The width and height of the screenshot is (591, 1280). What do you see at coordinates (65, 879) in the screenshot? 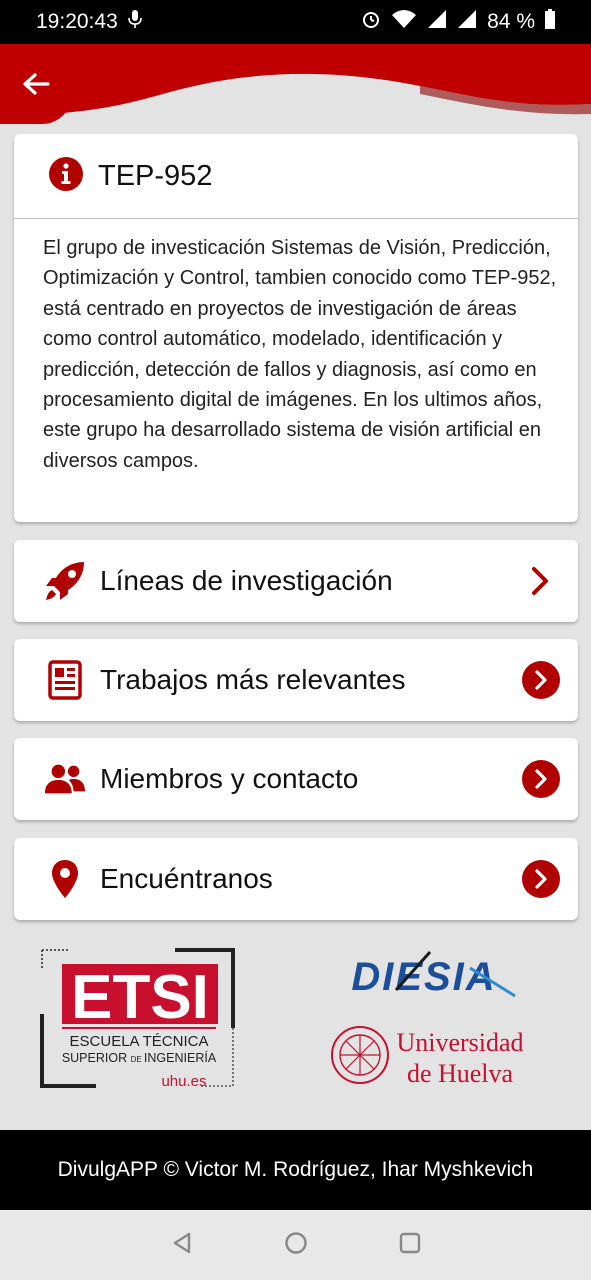
I see `map-pin-icon` at bounding box center [65, 879].